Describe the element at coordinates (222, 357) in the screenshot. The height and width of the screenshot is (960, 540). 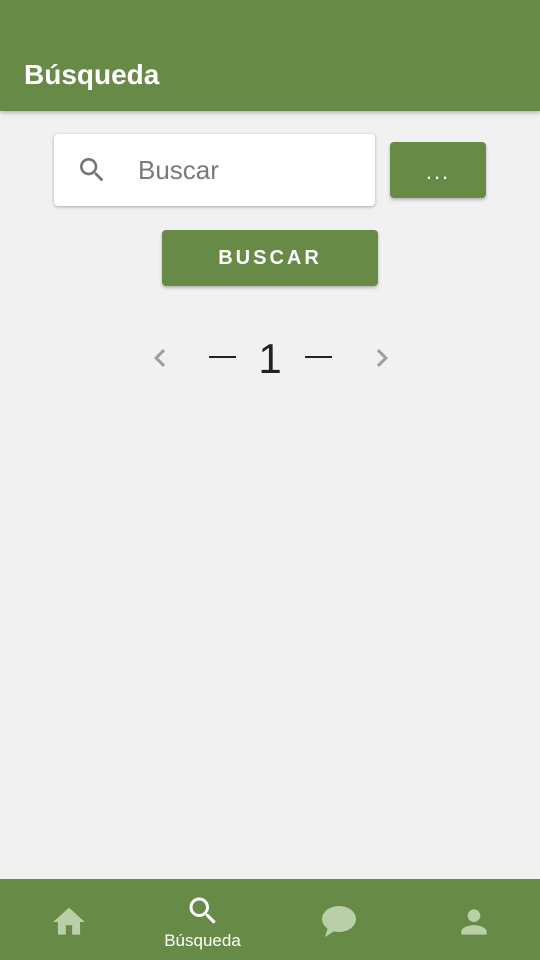
I see `pager-divider-left` at that location.